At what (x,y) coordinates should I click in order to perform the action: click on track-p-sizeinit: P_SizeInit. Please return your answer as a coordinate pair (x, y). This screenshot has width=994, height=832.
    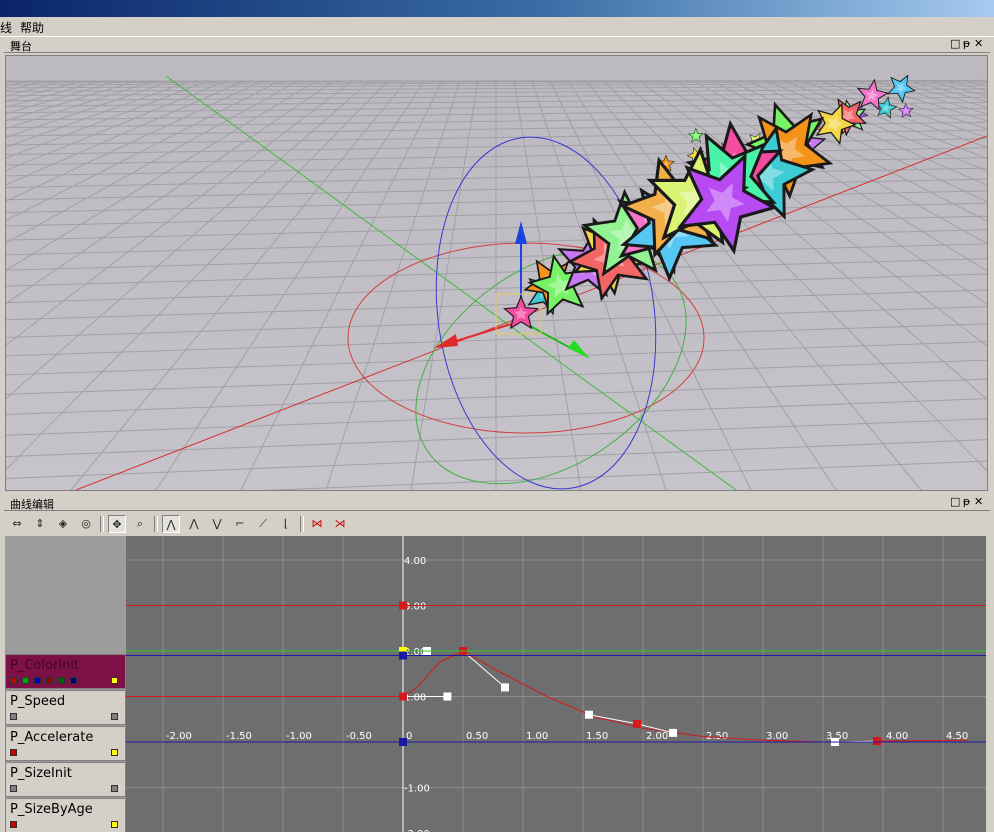
    Looking at the image, I should click on (65, 779).